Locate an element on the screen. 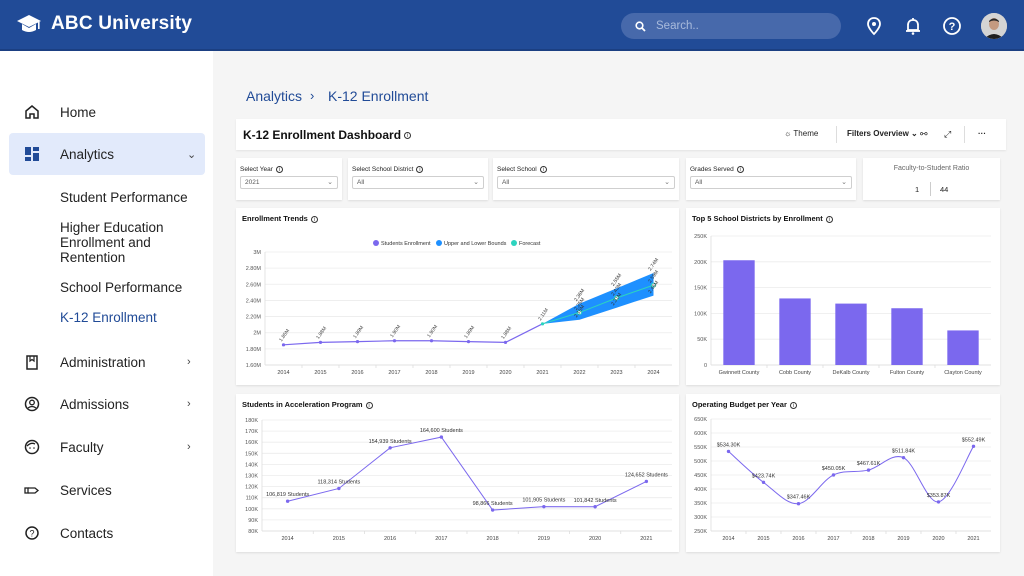 The height and width of the screenshot is (576, 1024). sidebar-item-administration: Administration › is located at coordinates (107, 362).